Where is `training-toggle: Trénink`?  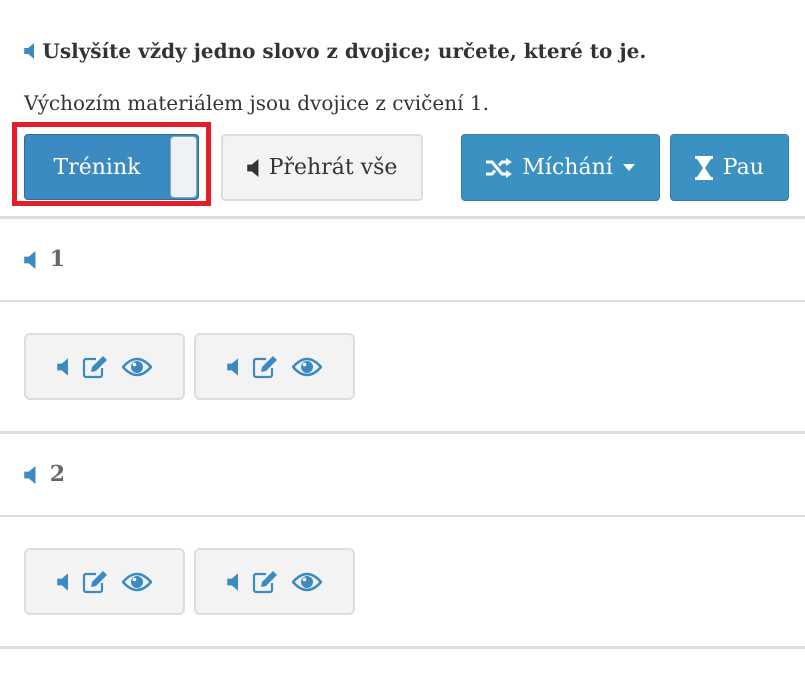
training-toggle: Trénink is located at coordinates (111, 167).